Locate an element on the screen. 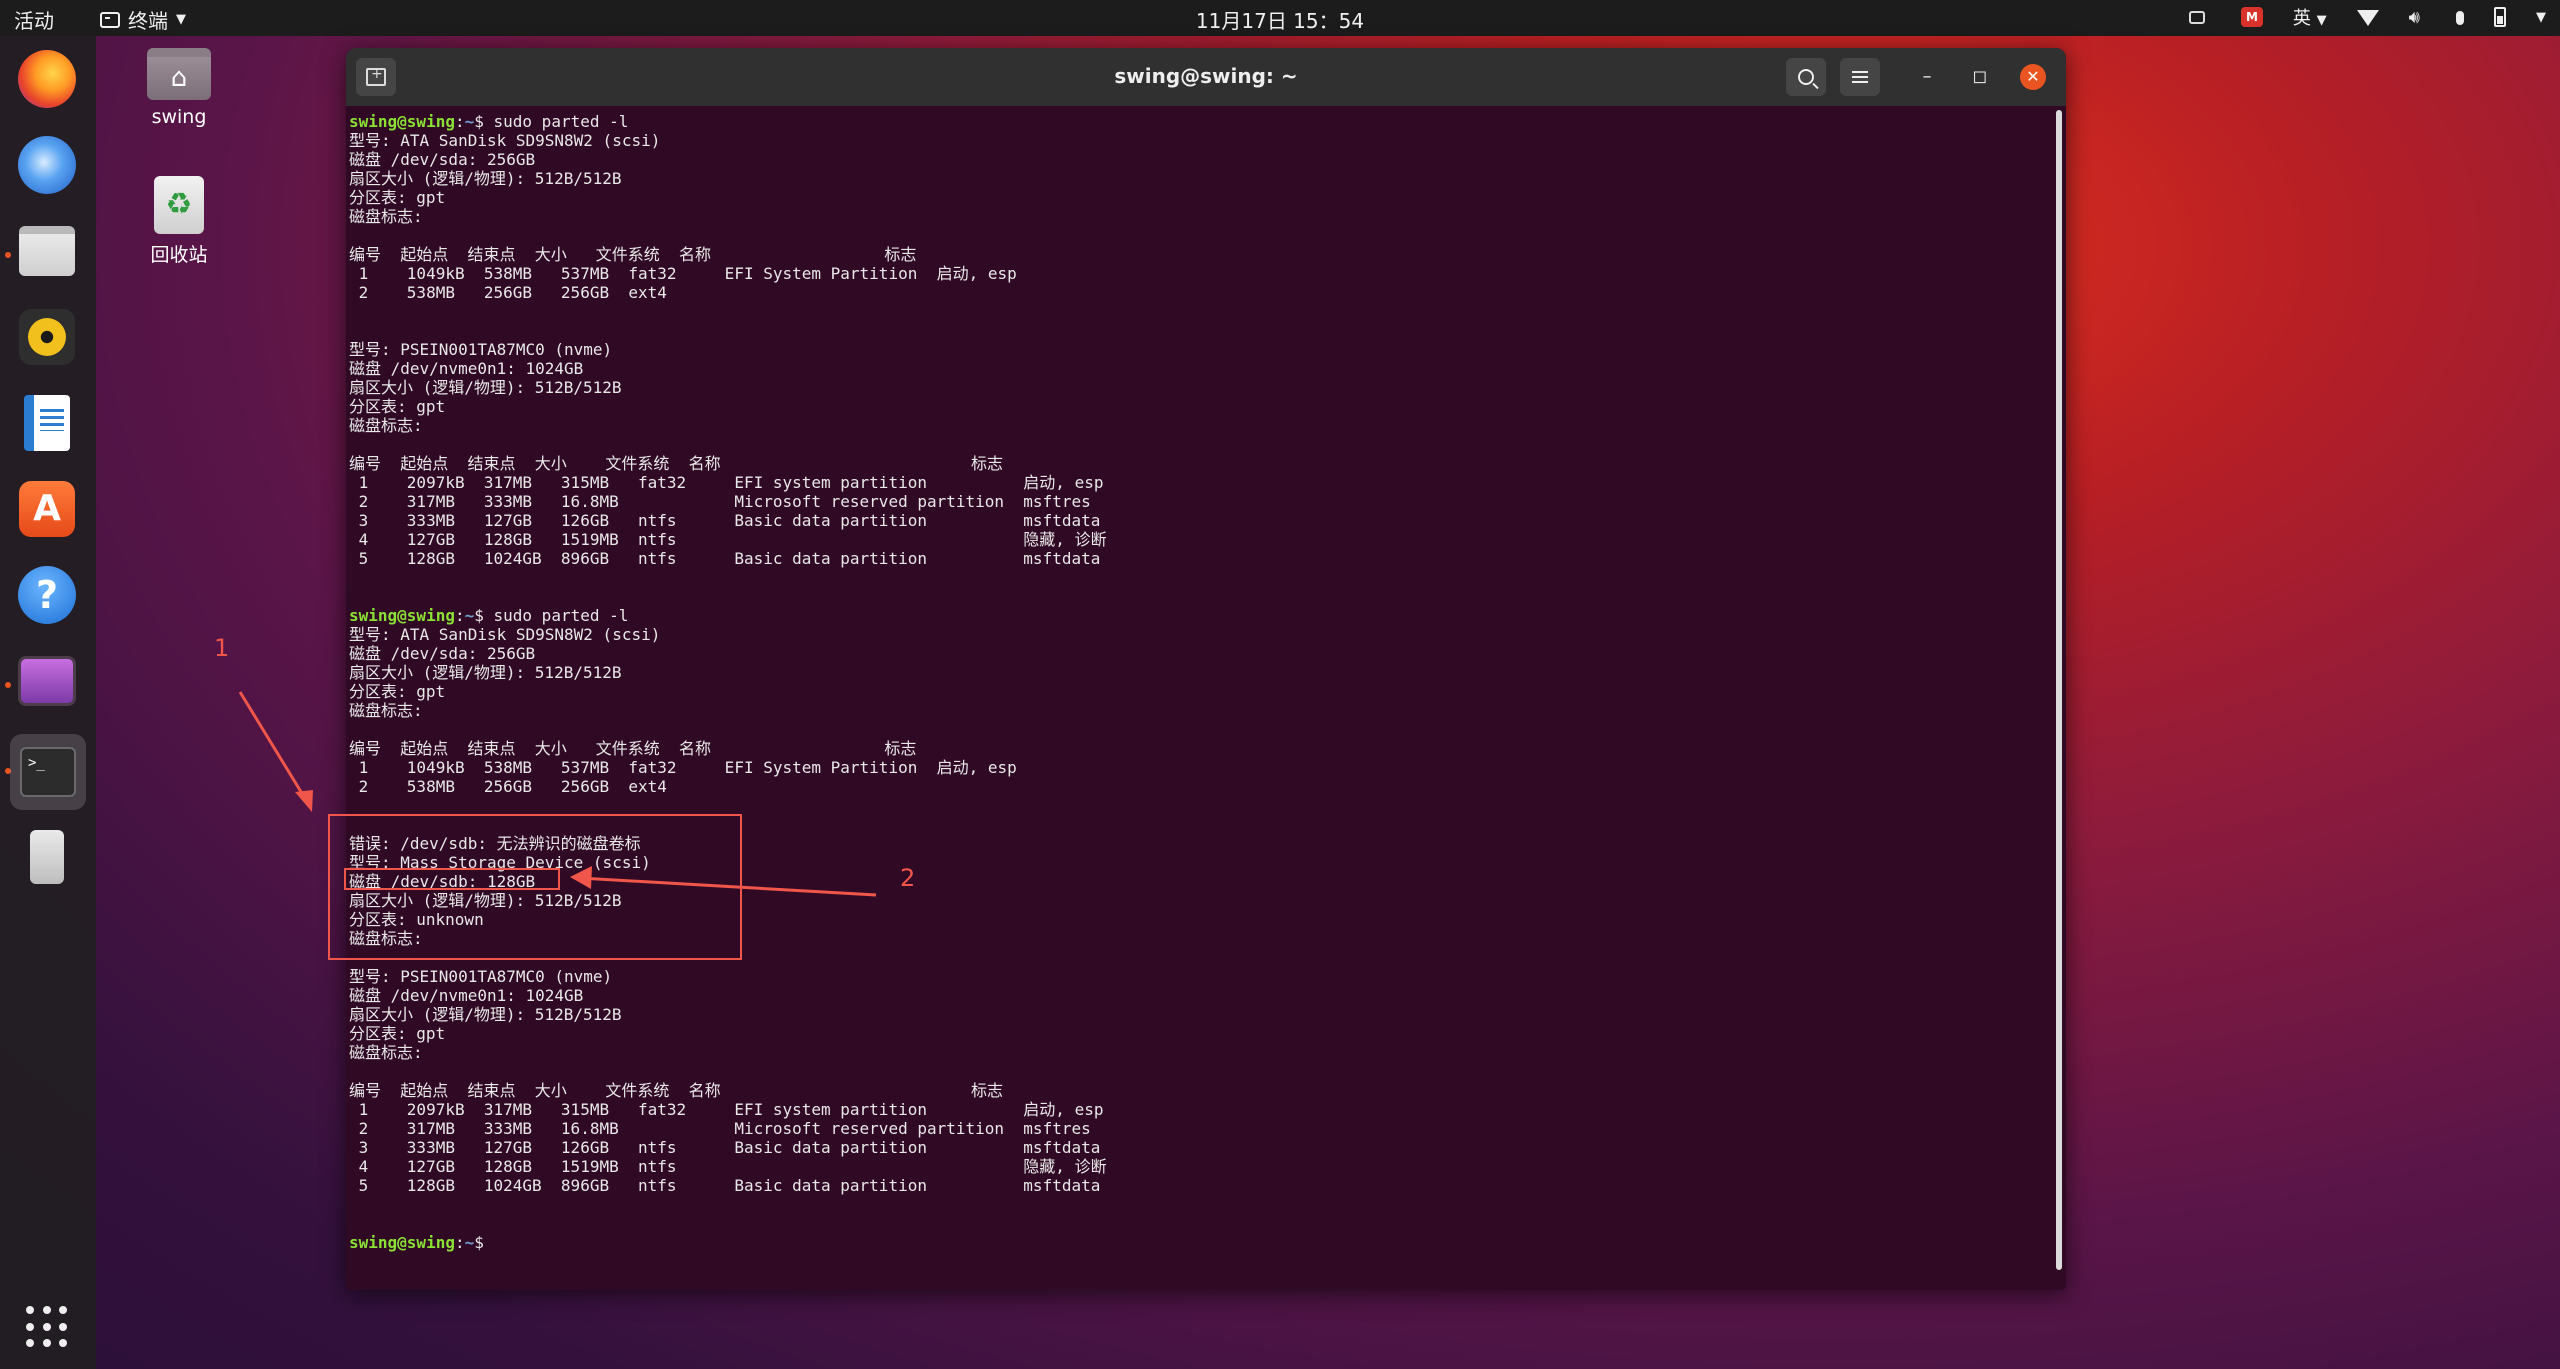 The image size is (2560, 1369). menu-button is located at coordinates (1860, 77).